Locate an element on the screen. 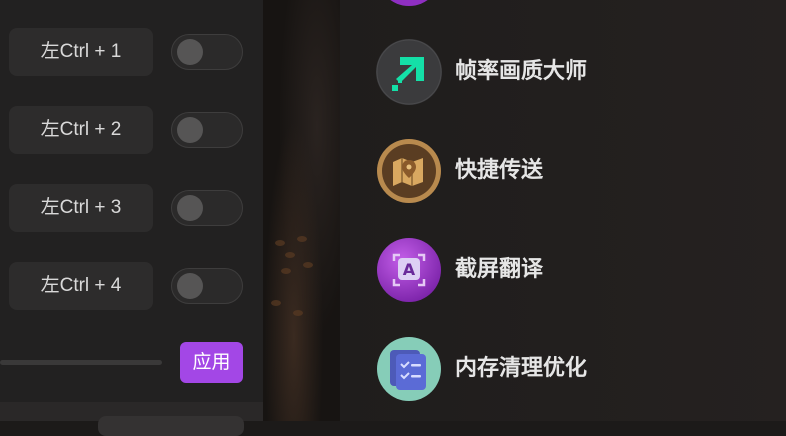 The height and width of the screenshot is (436, 786). map-teleport-icon is located at coordinates (409, 171).